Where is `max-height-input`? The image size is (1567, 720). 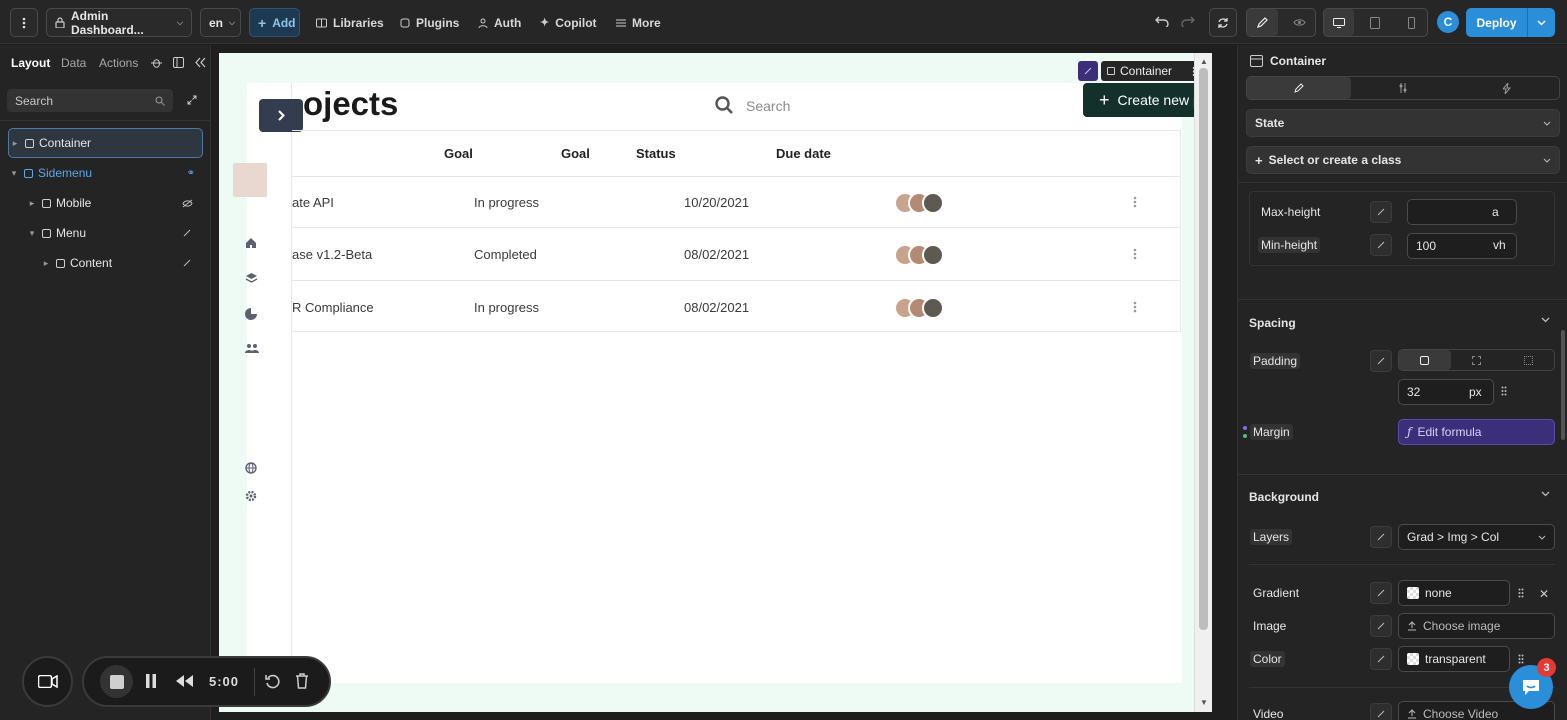
max-height-input is located at coordinates (1462, 212).